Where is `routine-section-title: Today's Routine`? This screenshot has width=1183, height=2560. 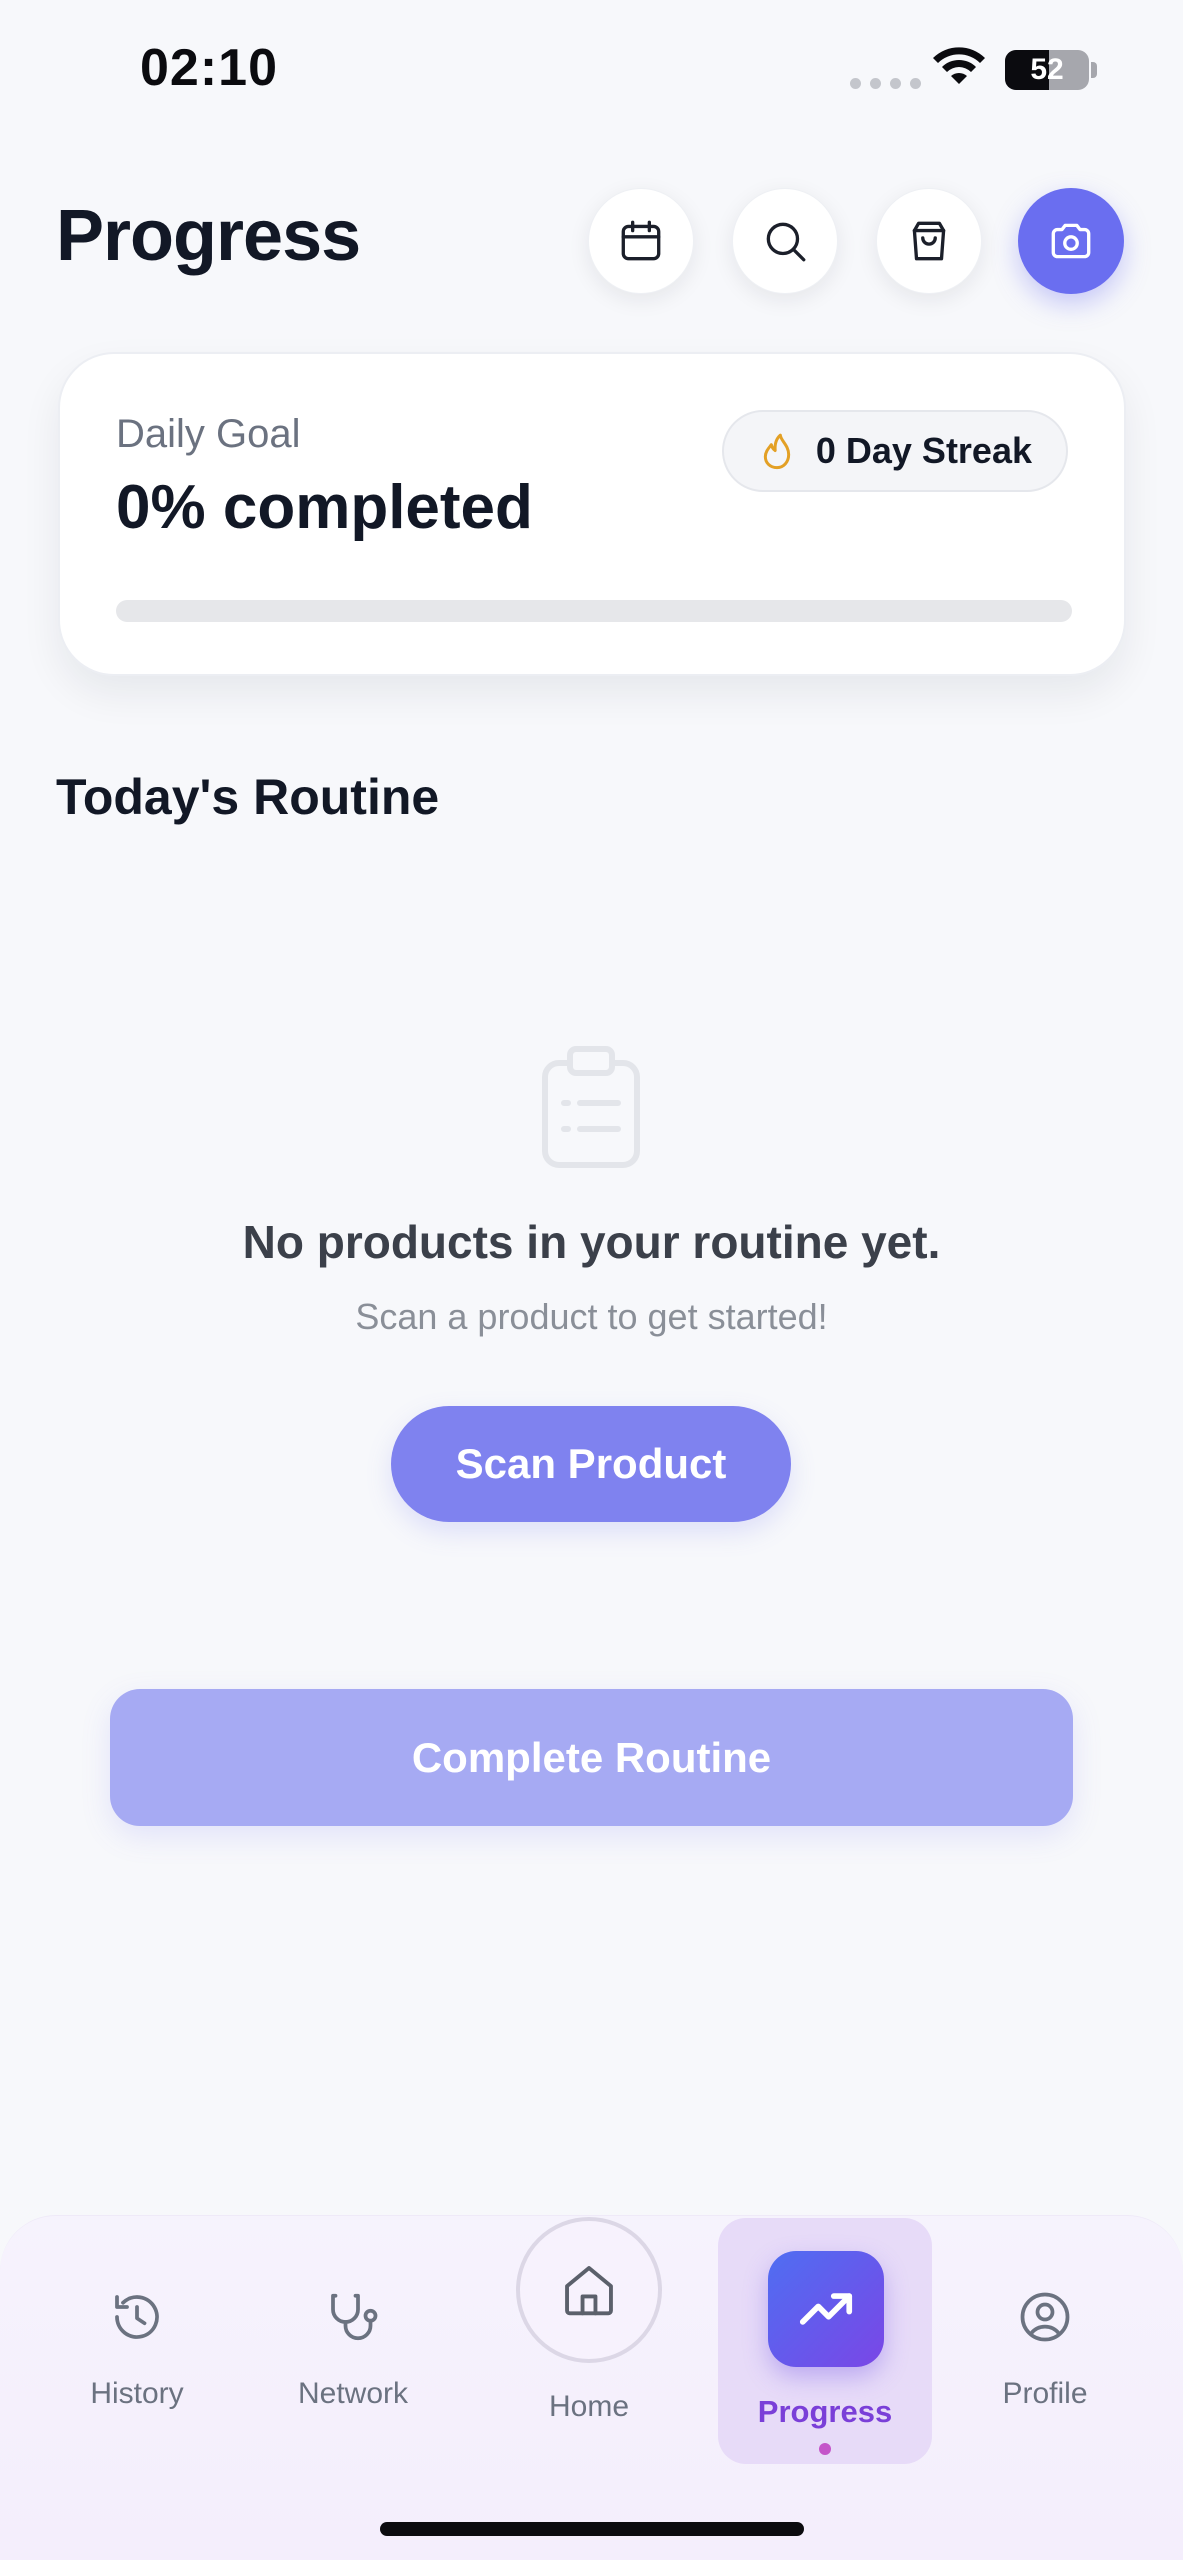
routine-section-title: Today's Routine is located at coordinates (248, 797).